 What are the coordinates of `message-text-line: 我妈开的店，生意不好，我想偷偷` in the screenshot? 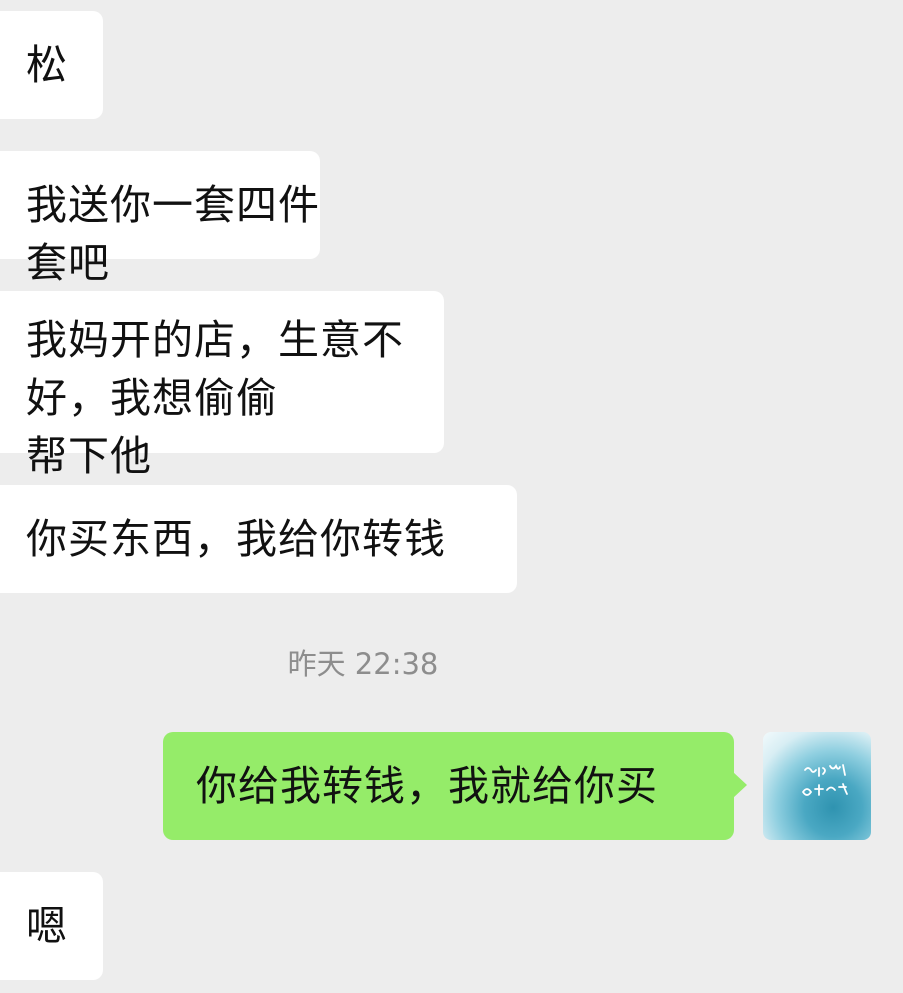 It's located at (215, 369).